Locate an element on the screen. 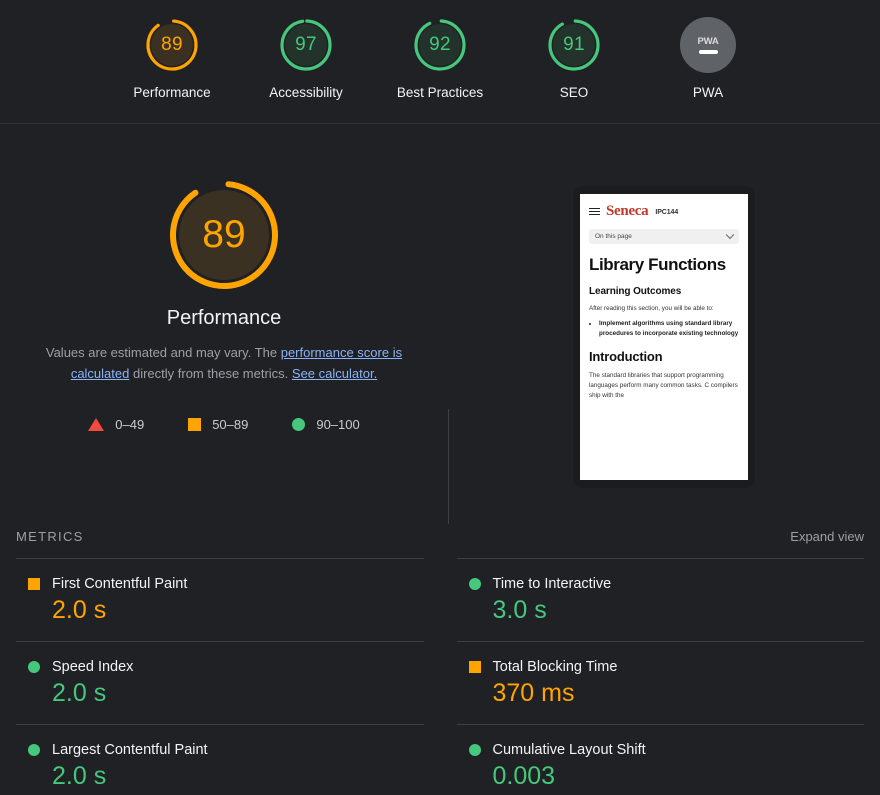 This screenshot has height=795, width=880. mini-gauge-value: 91 is located at coordinates (574, 44).